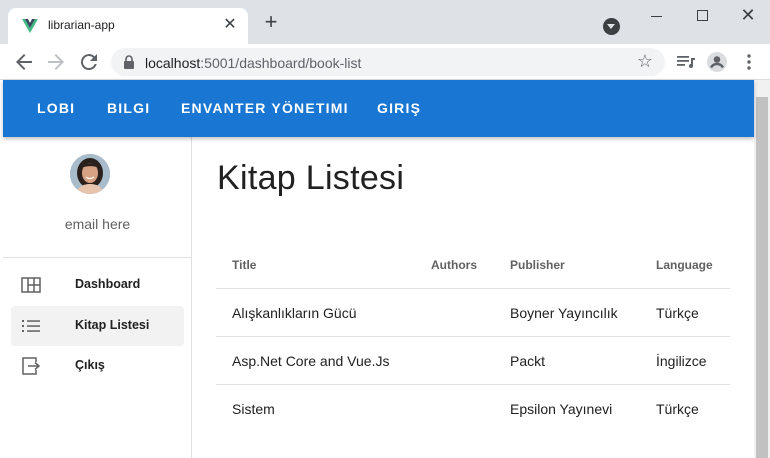 This screenshot has width=770, height=458. Describe the element at coordinates (24, 62) in the screenshot. I see `back-icon` at that location.